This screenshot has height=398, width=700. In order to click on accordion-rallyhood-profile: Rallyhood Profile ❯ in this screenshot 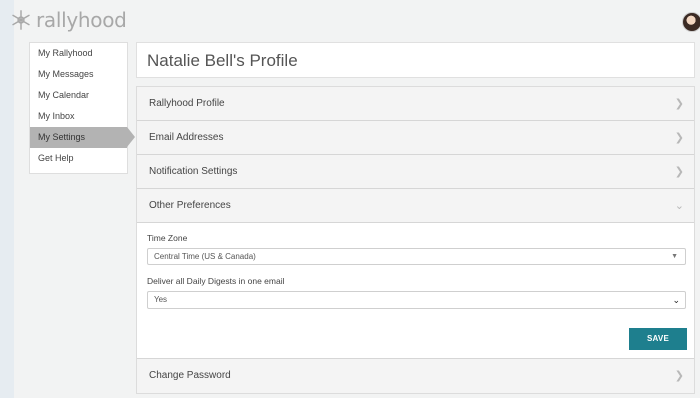, I will do `click(415, 104)`.